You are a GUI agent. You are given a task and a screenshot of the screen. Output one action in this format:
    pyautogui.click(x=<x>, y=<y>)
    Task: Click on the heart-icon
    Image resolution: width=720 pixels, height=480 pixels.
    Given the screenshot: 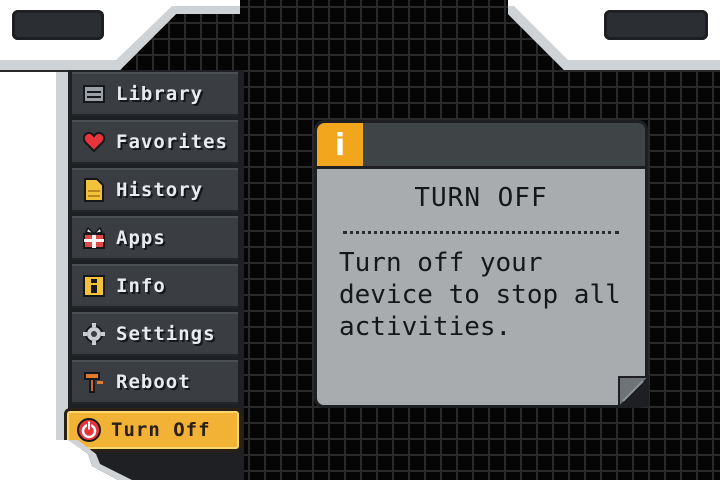 What is the action you would take?
    pyautogui.click(x=94, y=142)
    